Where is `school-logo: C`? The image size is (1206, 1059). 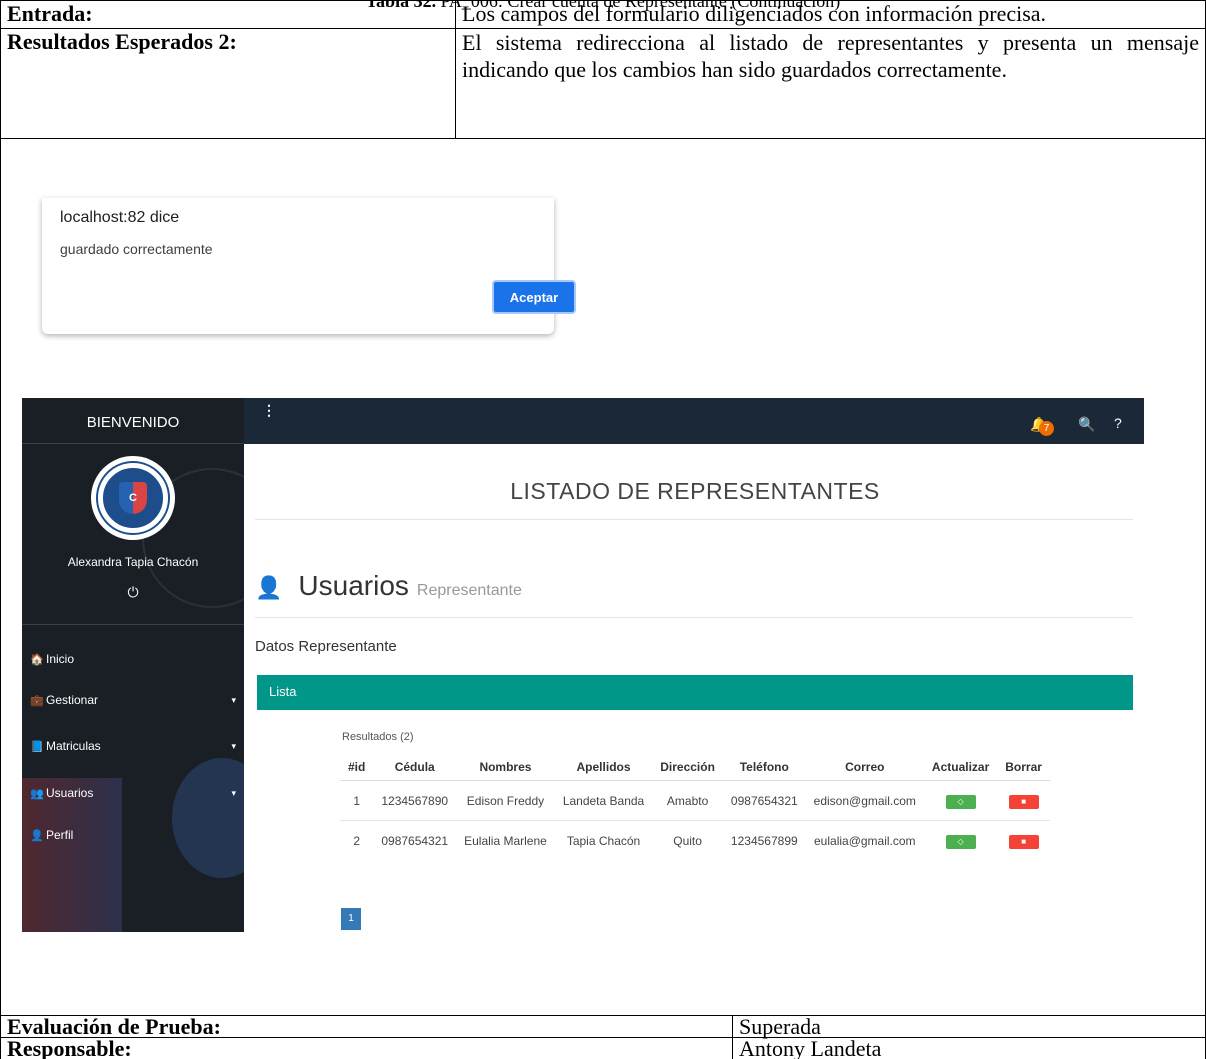 school-logo: C is located at coordinates (133, 498).